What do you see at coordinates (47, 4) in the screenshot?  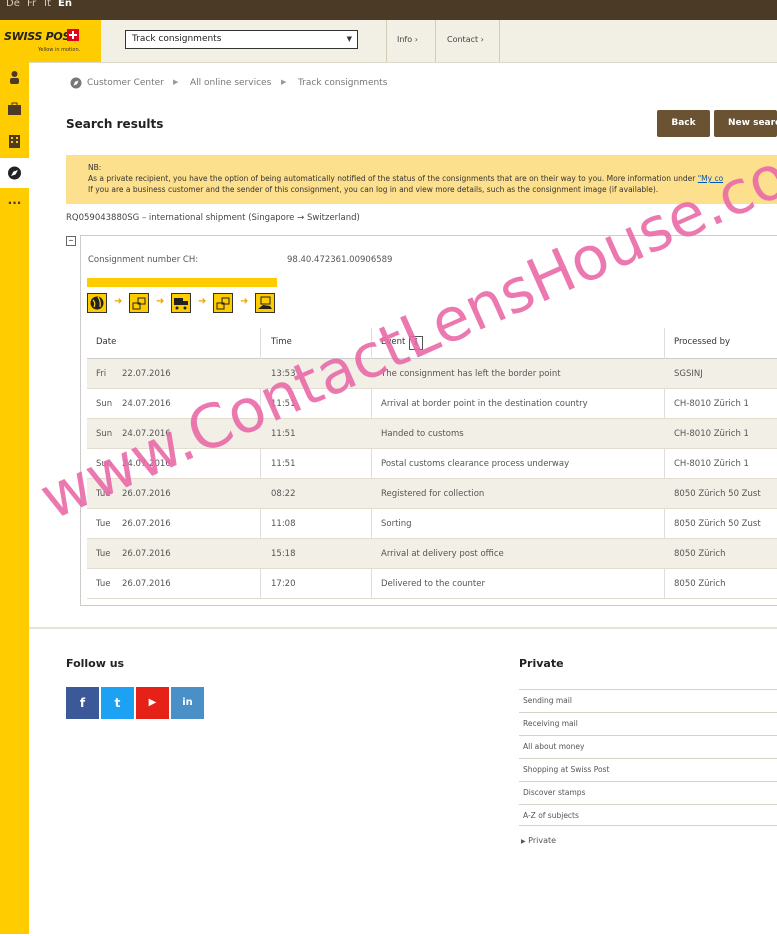 I see `lang-it: It` at bounding box center [47, 4].